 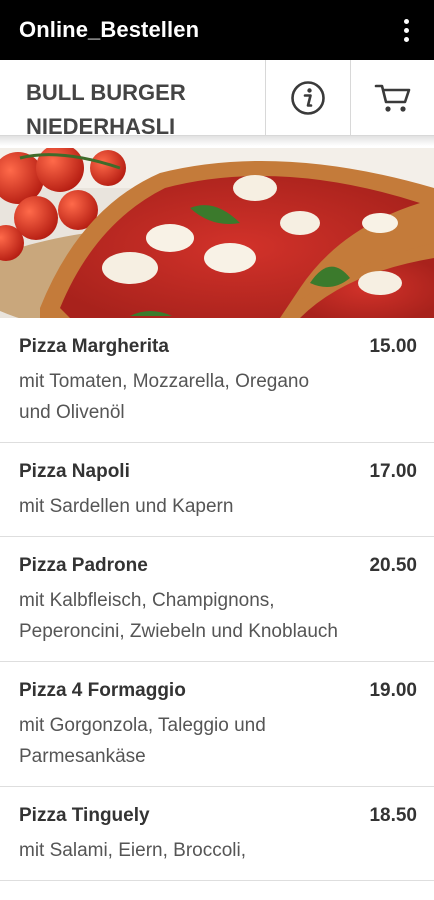 I want to click on info-icon, so click(x=308, y=97).